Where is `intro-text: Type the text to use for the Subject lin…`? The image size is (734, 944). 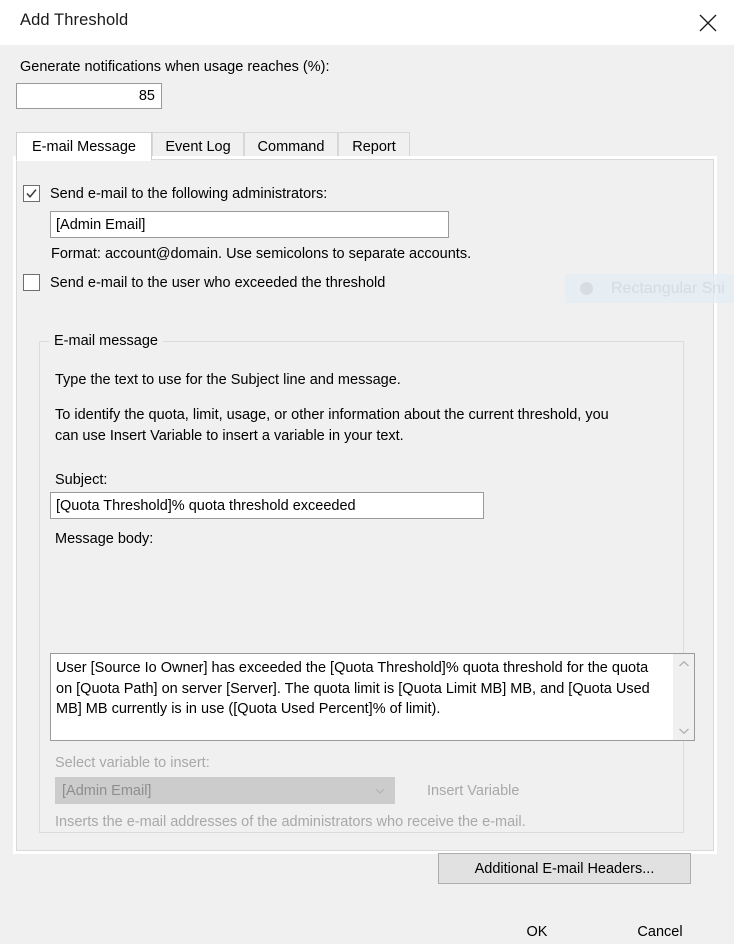 intro-text: Type the text to use for the Subject lin… is located at coordinates (228, 380).